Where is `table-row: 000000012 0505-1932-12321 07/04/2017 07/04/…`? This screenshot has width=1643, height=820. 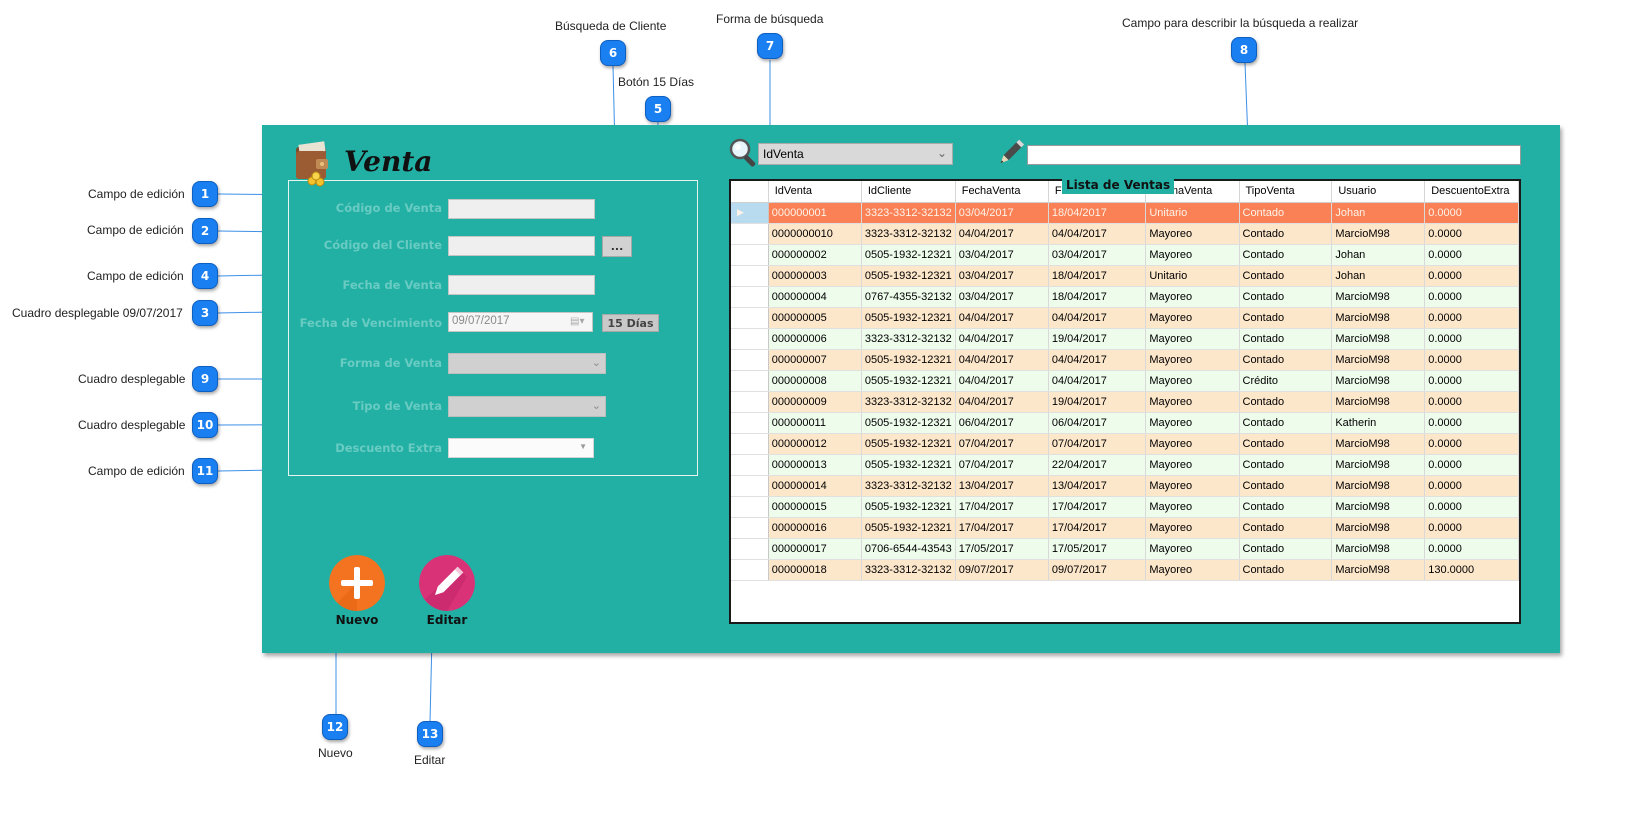
table-row: 000000012 0505-1932-12321 07/04/2017 07/04/… is located at coordinates (1125, 444).